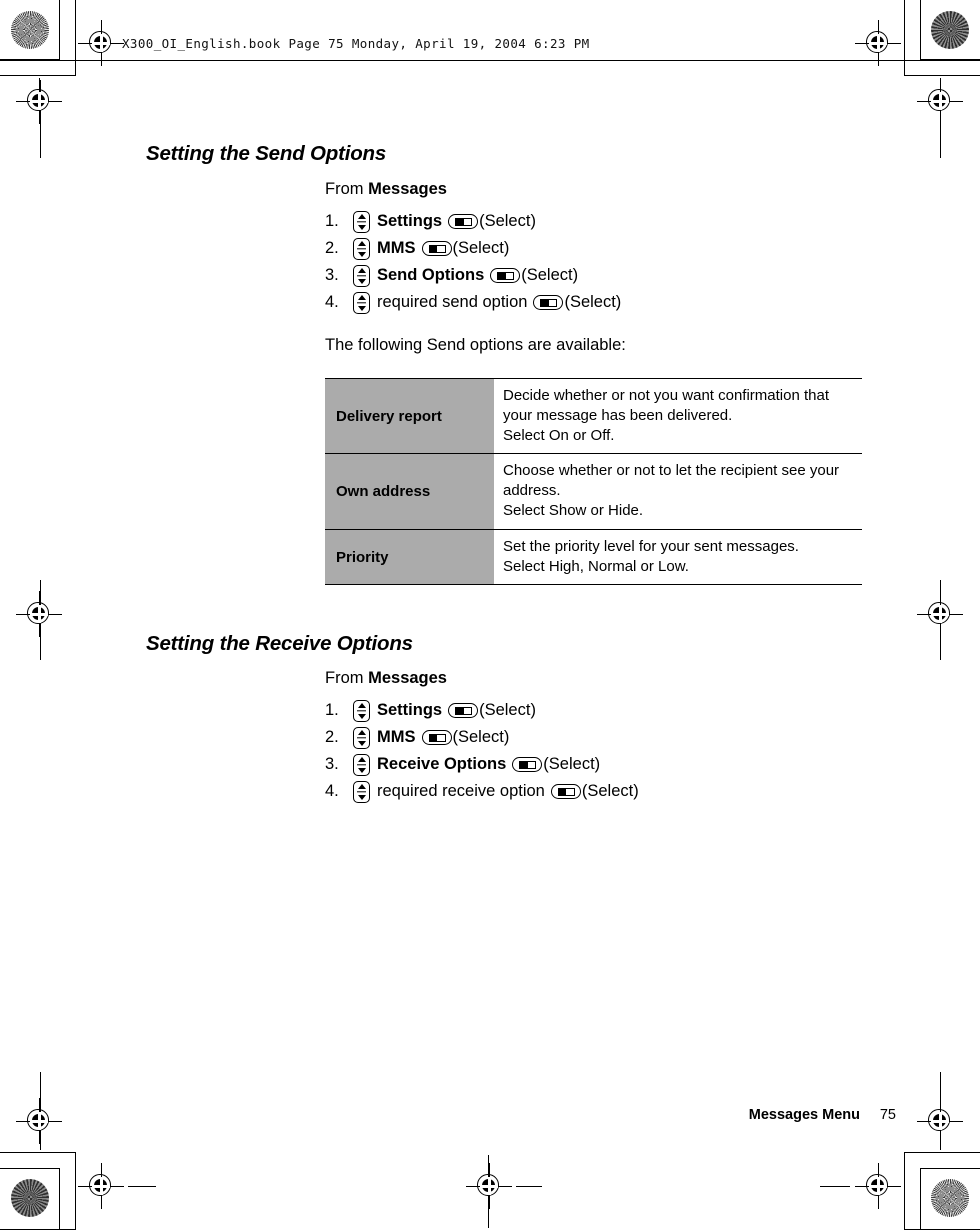 The width and height of the screenshot is (980, 1230). I want to click on color-target-disc-bottom-right, so click(950, 1198).